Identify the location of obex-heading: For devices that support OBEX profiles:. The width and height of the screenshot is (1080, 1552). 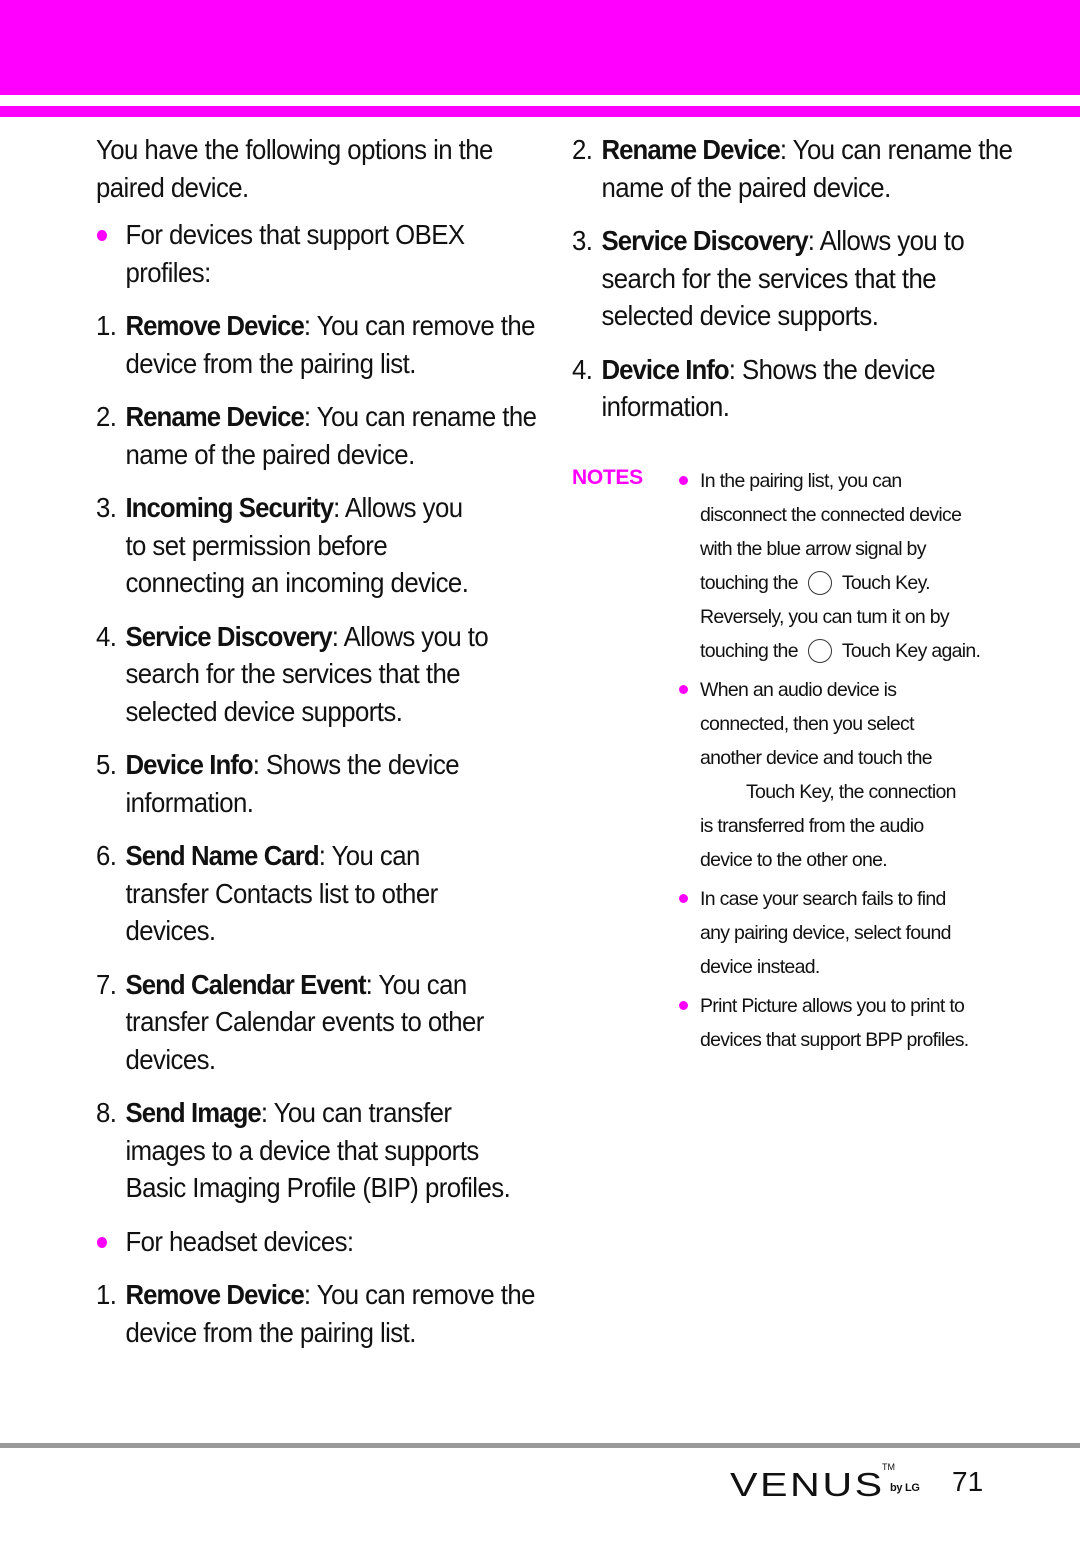
(317, 253).